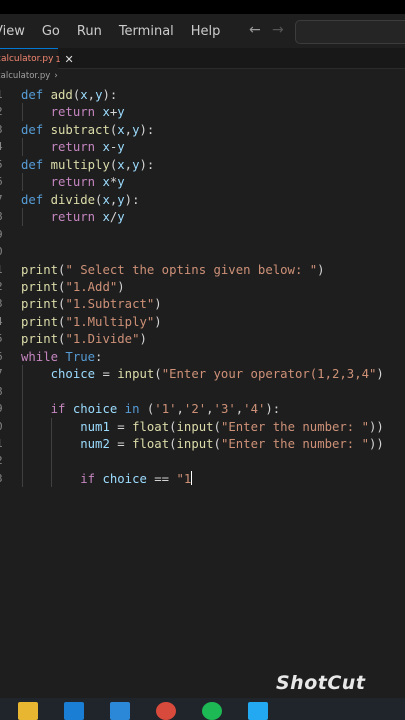 The height and width of the screenshot is (720, 405). I want to click on code-line: 2 print("1.Add"), so click(202, 287).